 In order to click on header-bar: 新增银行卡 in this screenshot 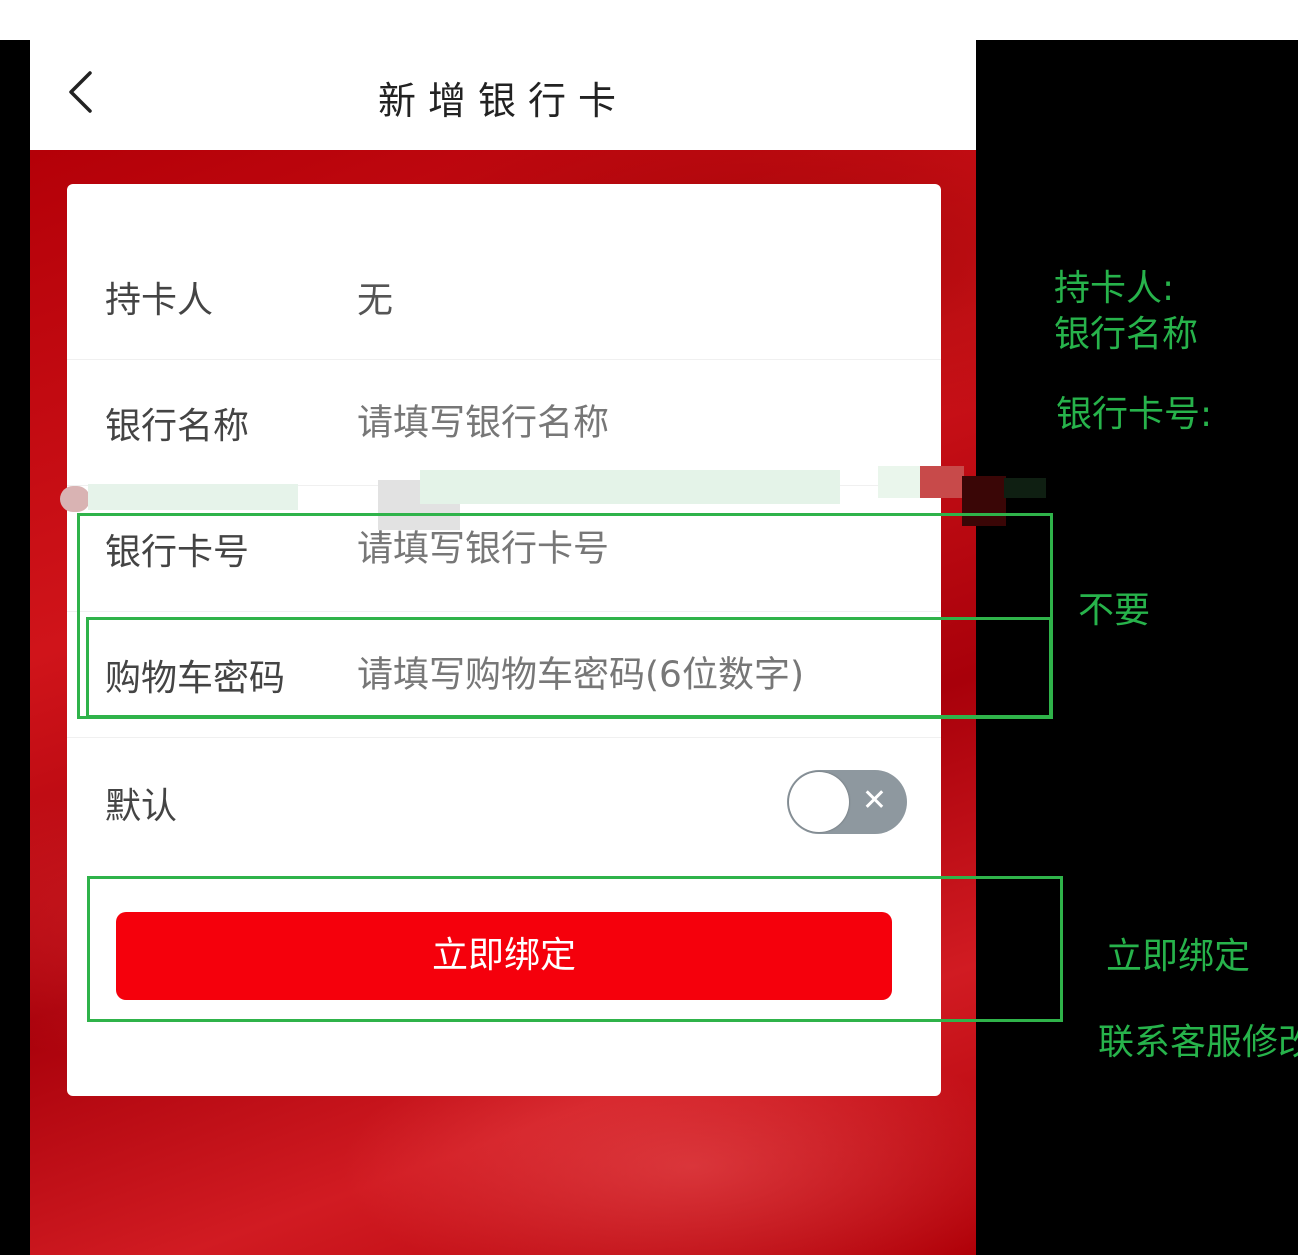, I will do `click(503, 95)`.